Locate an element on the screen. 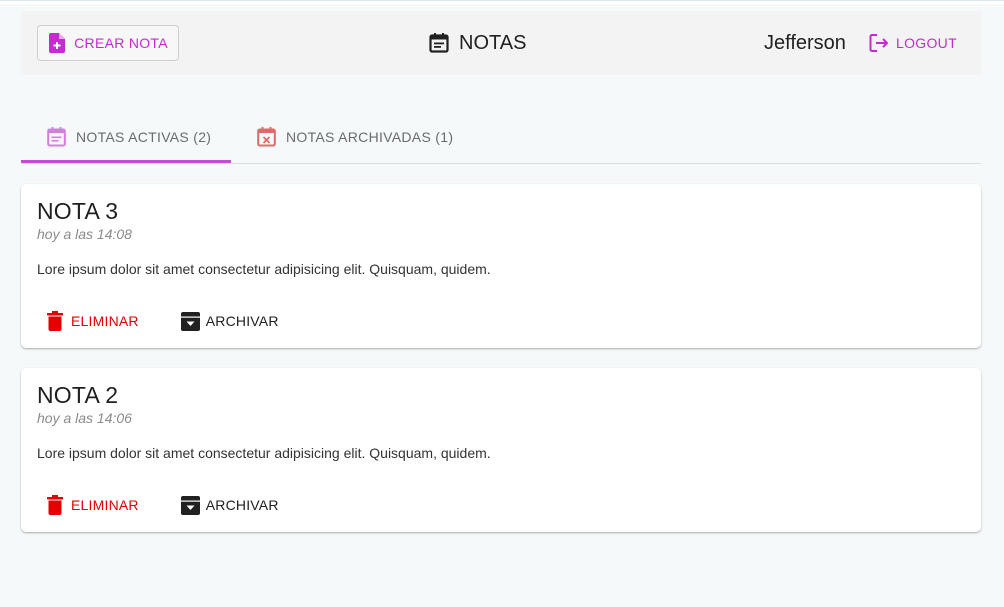 The height and width of the screenshot is (607, 1004). username: Jefferson is located at coordinates (805, 42).